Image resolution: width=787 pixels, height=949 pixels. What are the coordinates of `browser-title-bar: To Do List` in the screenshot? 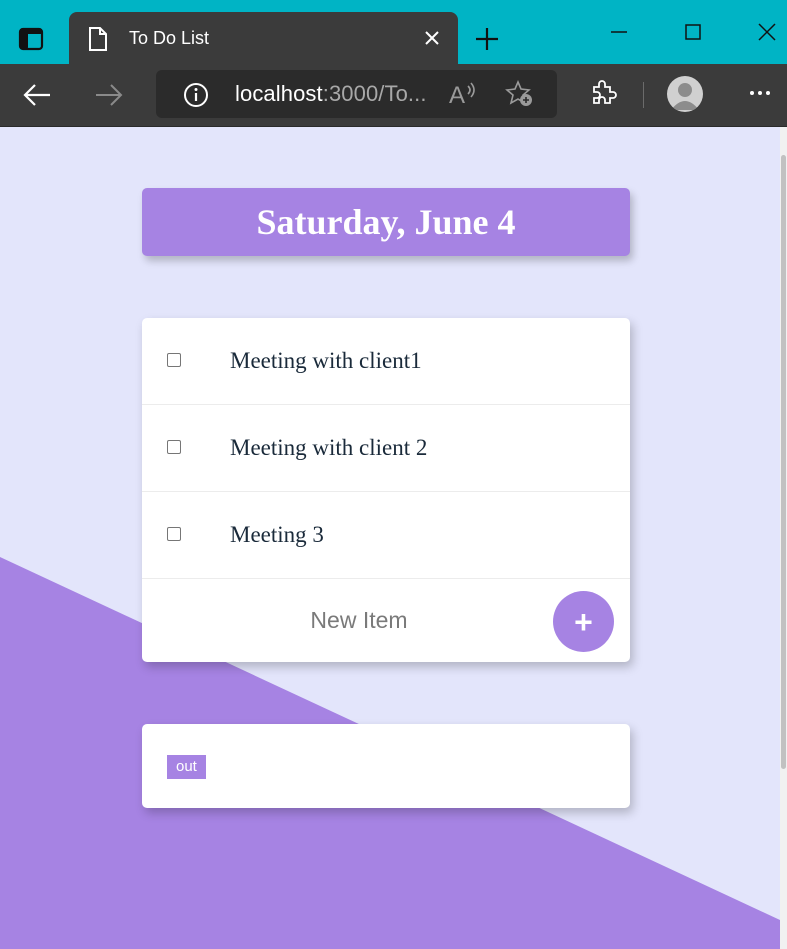 It's located at (393, 32).